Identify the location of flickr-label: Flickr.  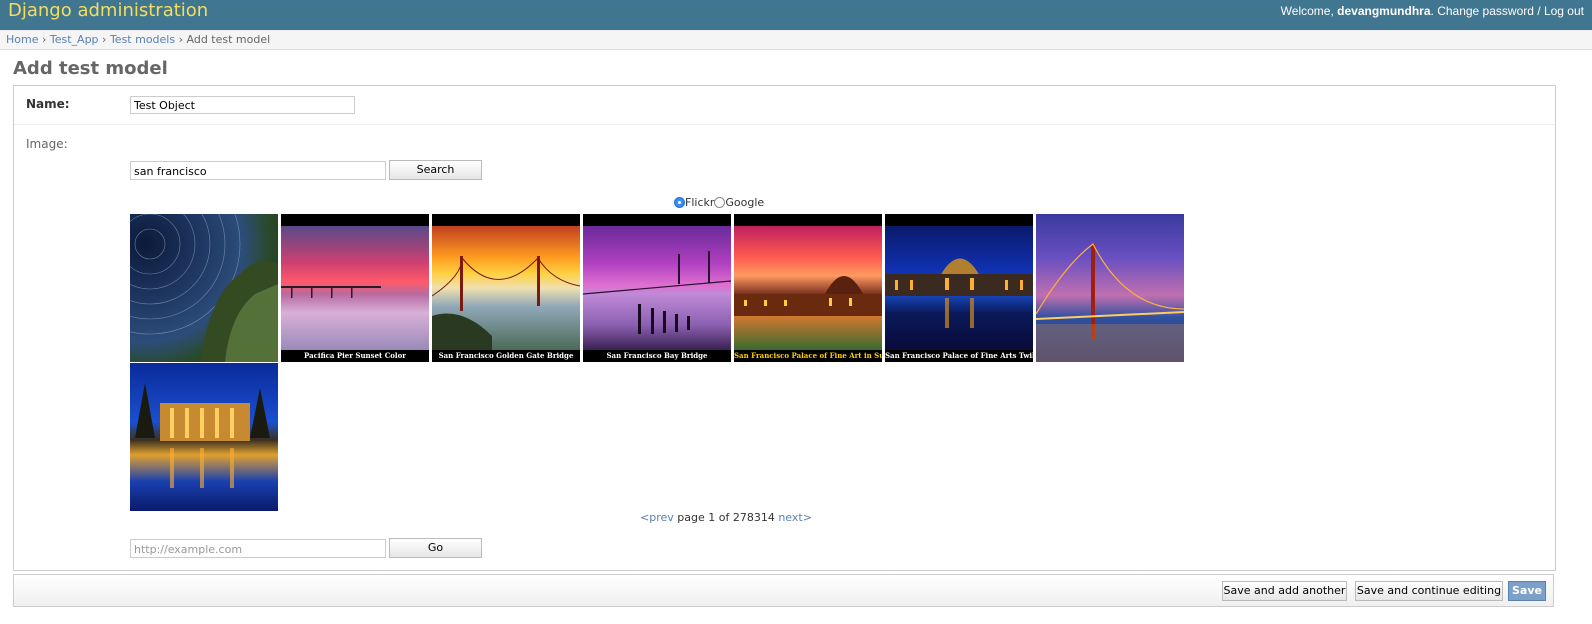
(700, 202).